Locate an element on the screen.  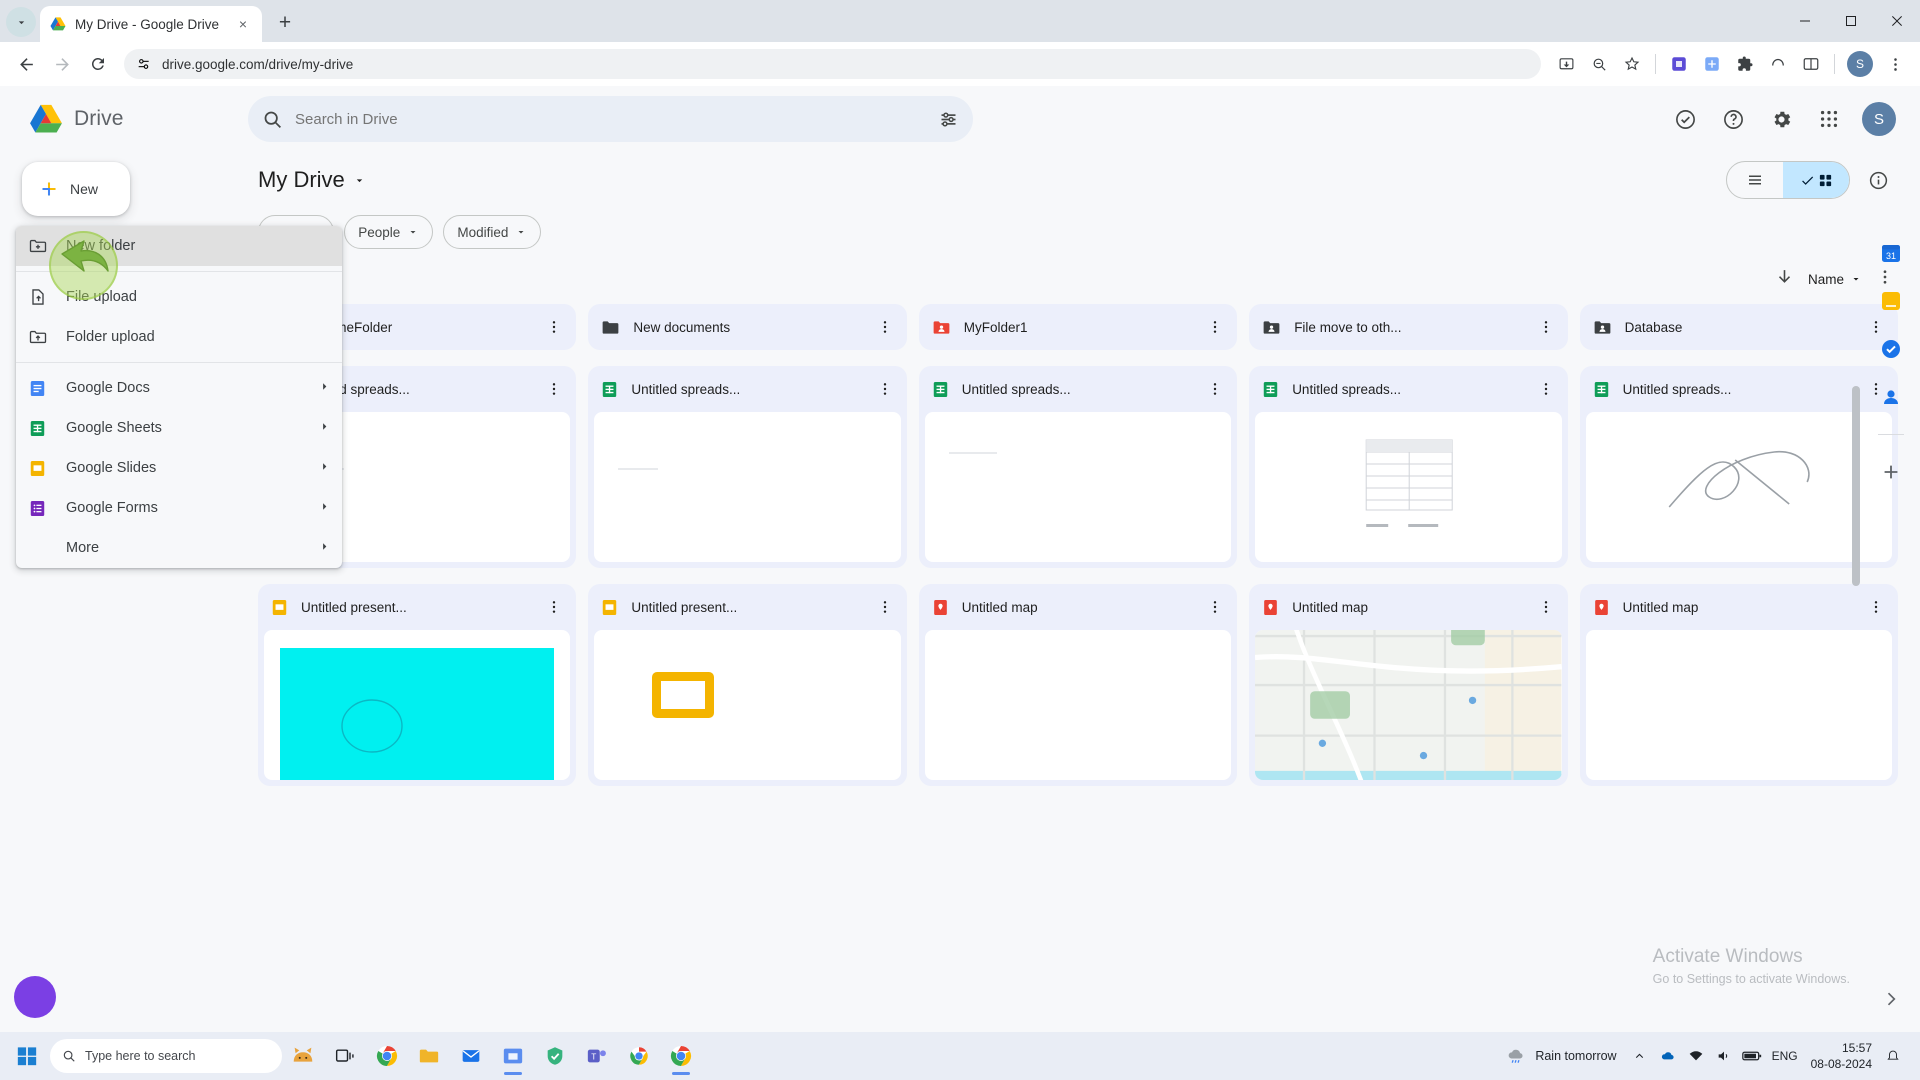
split-screen-icon is located at coordinates (1811, 64).